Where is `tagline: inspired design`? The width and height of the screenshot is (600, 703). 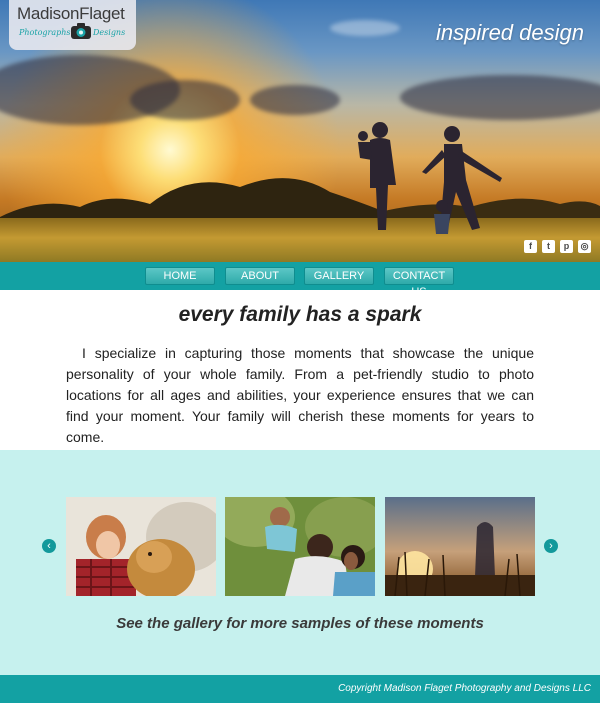 tagline: inspired design is located at coordinates (510, 32).